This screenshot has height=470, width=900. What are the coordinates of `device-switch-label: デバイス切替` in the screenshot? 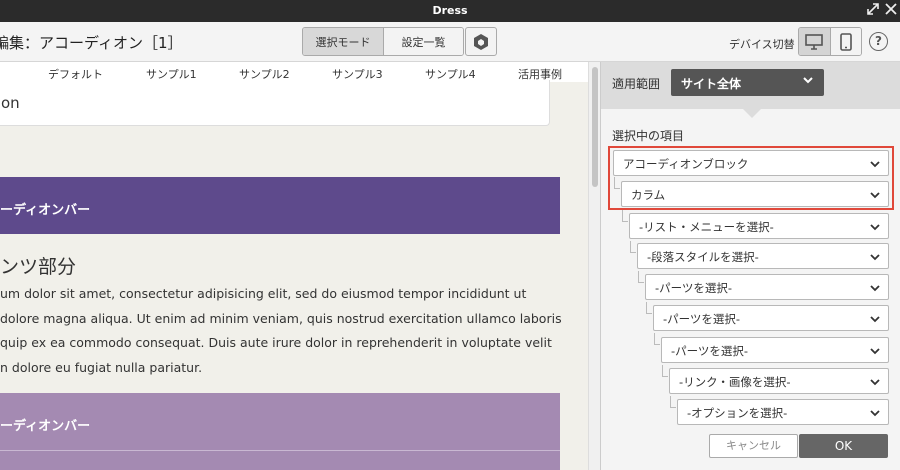 It's located at (762, 44).